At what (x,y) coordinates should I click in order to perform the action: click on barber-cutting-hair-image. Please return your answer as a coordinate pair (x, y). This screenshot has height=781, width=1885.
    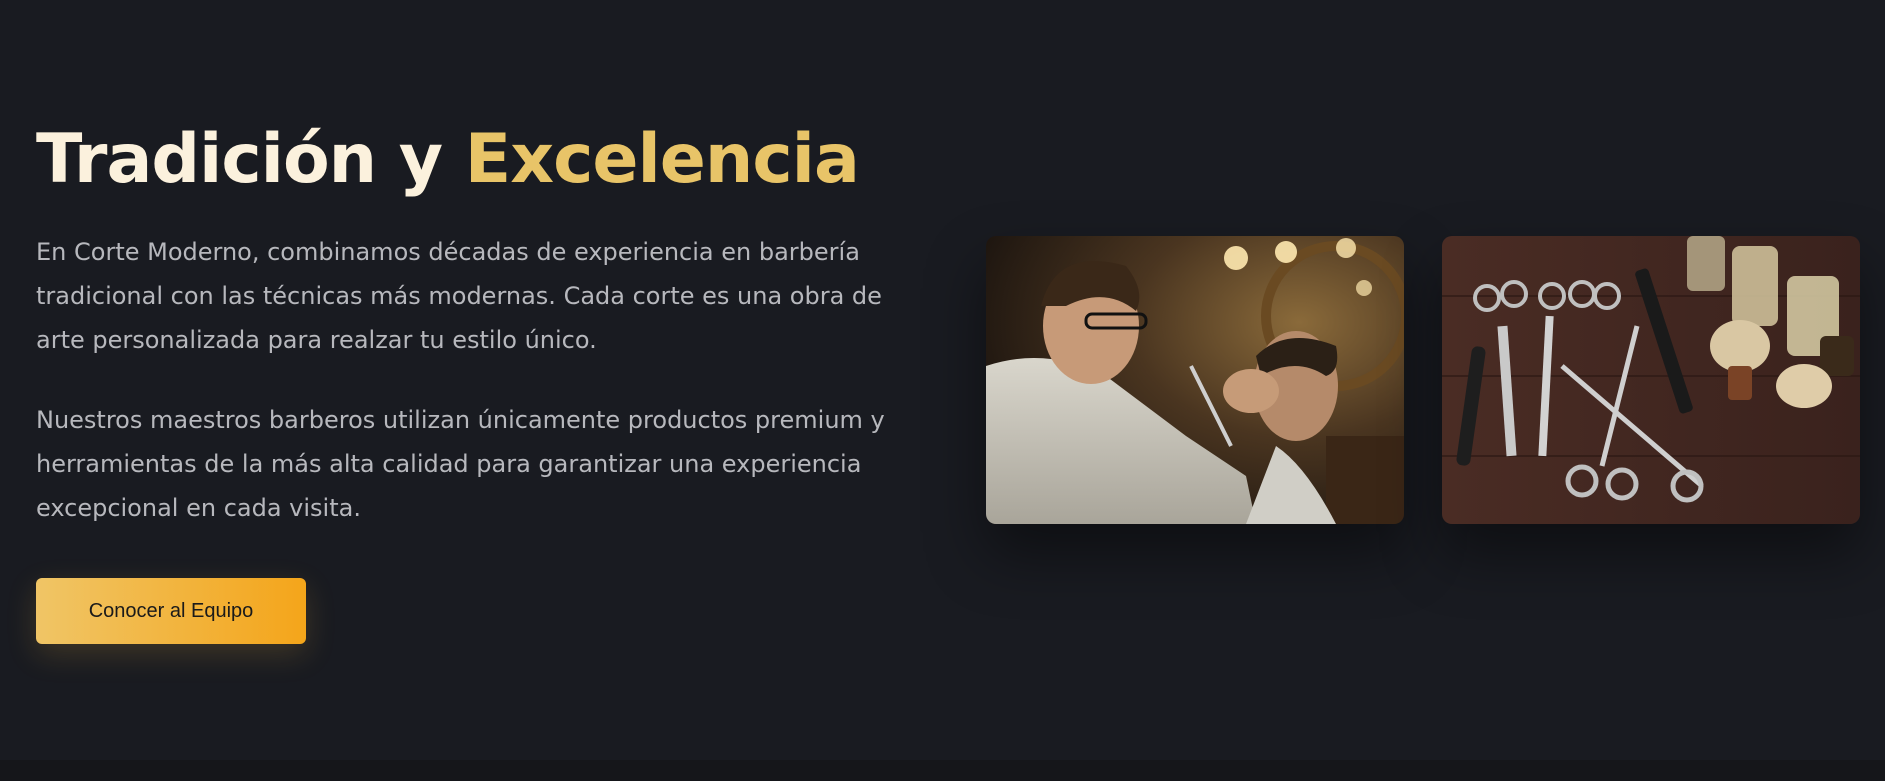
    Looking at the image, I should click on (1195, 380).